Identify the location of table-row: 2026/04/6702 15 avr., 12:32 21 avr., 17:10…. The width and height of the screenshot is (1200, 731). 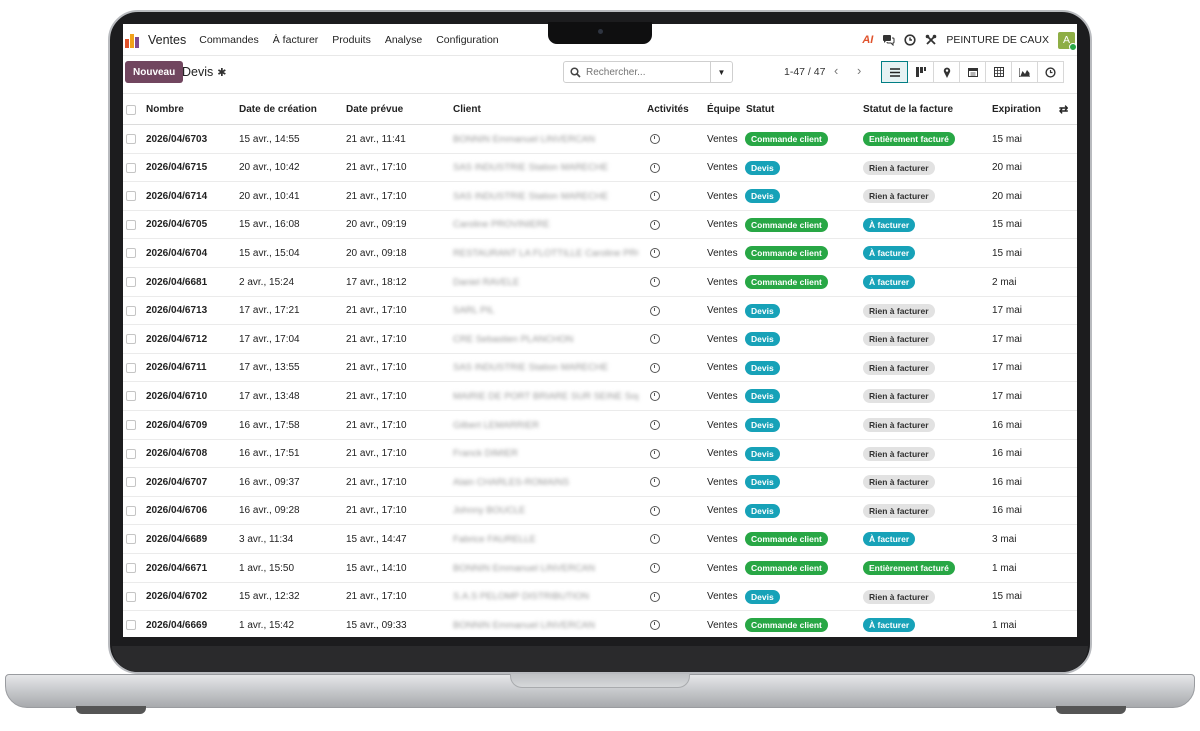
(600, 597).